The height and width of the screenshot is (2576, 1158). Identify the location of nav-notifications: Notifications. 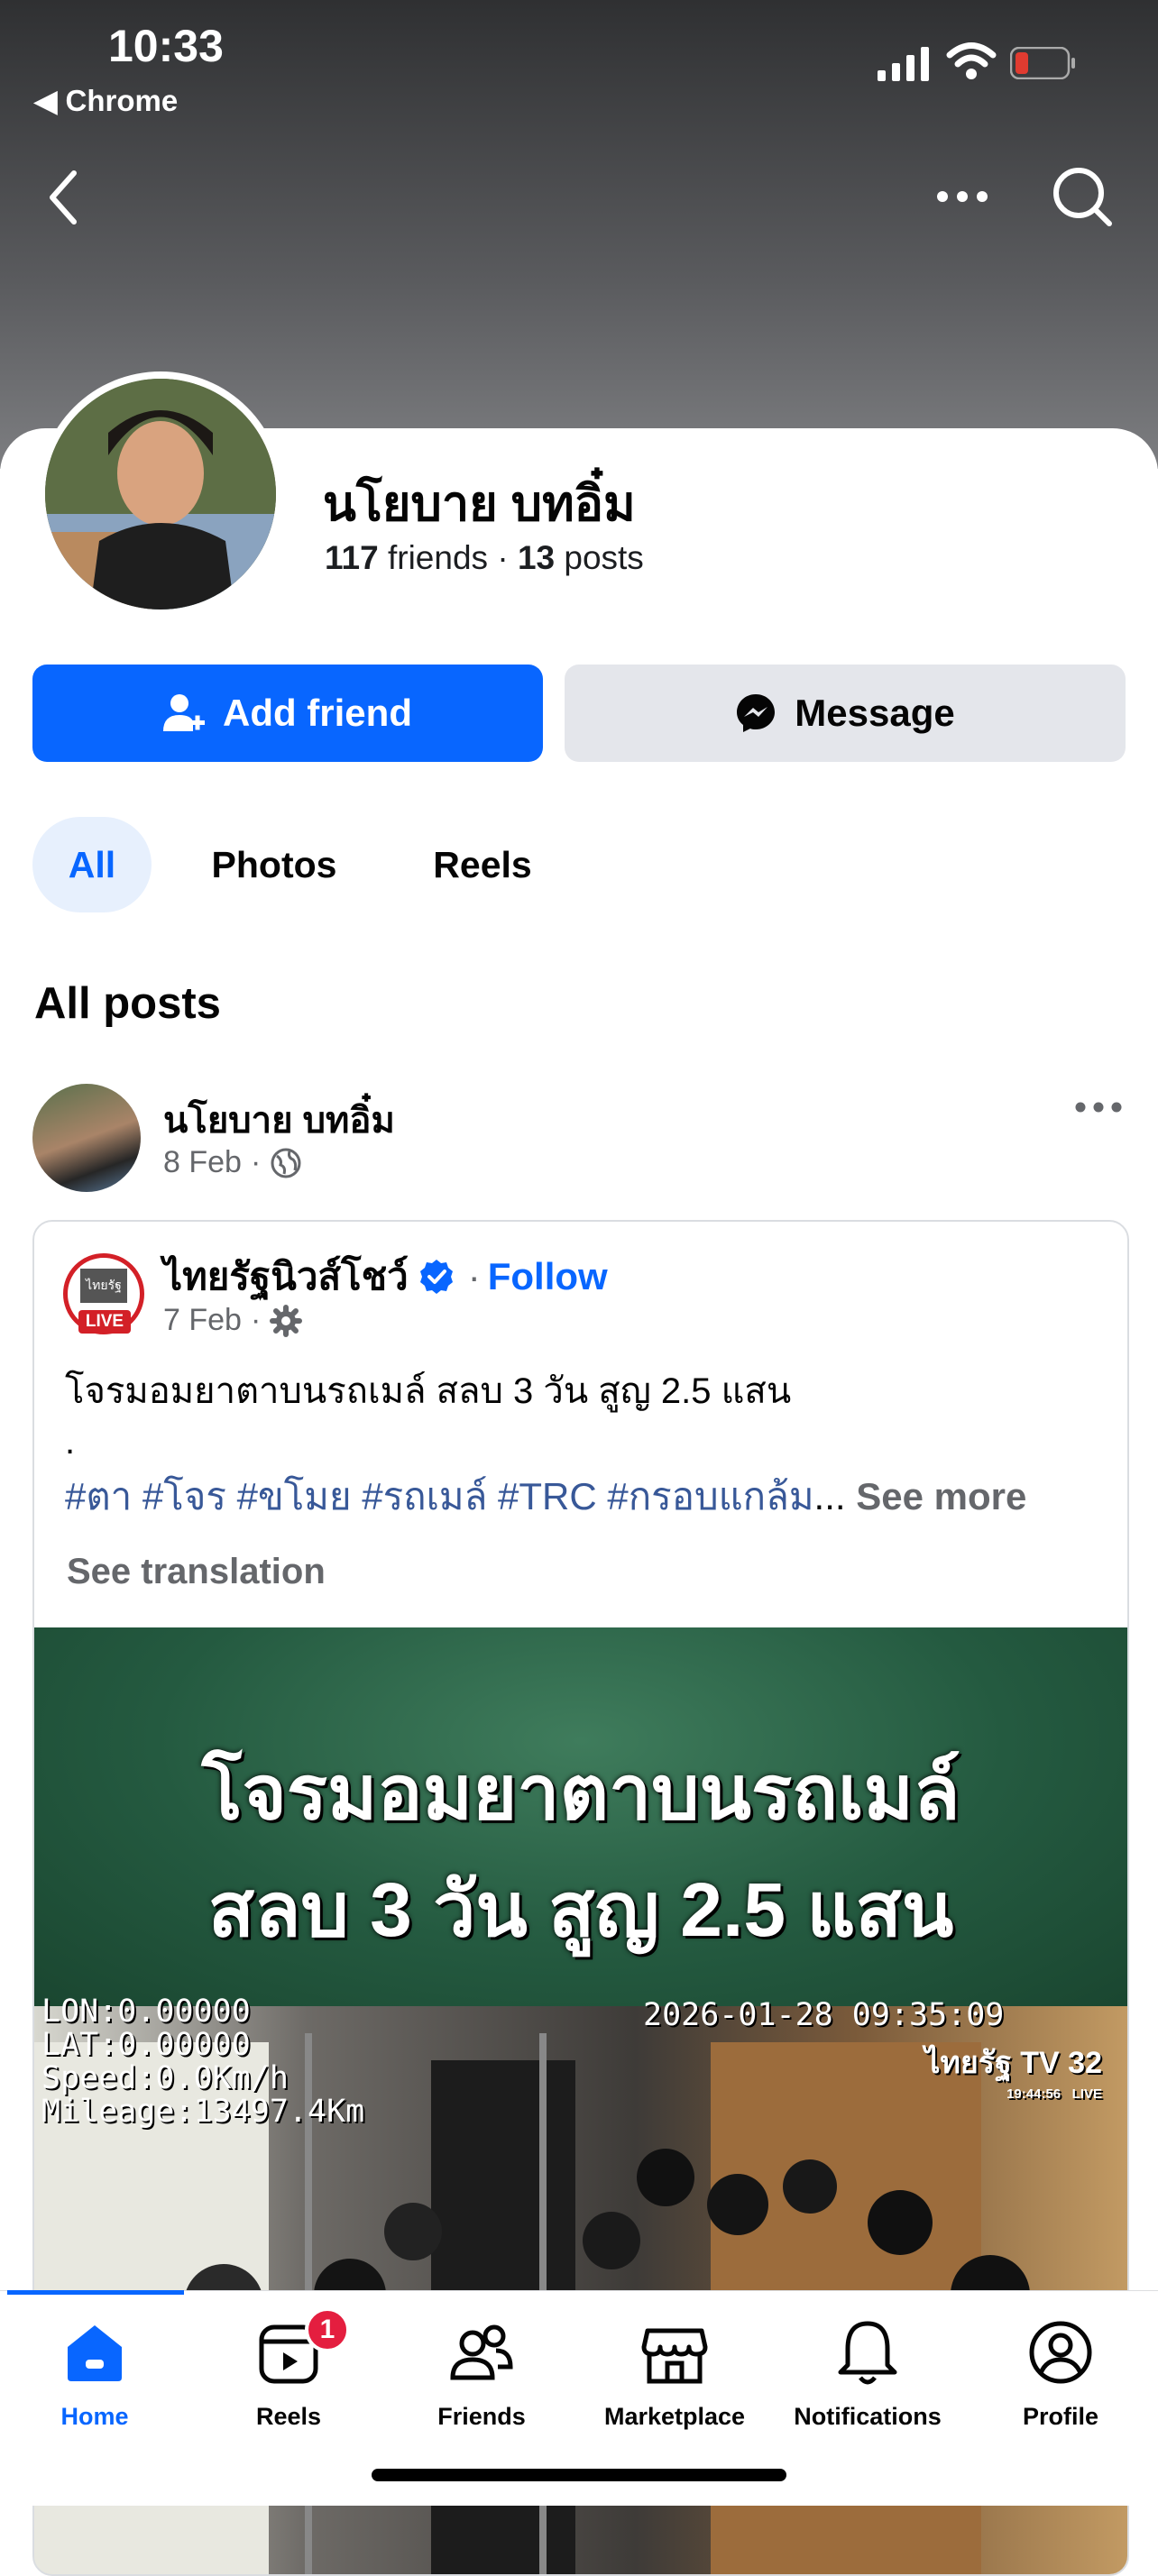
(867, 2372).